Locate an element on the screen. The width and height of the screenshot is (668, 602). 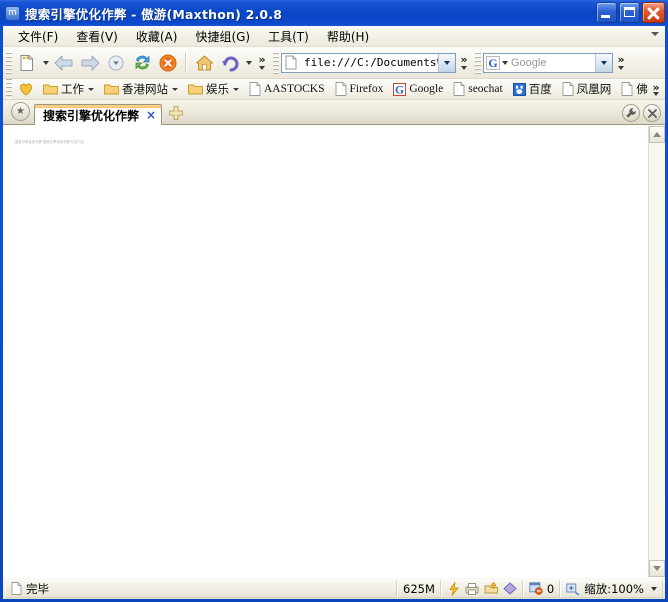
svg-text: G is located at coordinates (399, 90).